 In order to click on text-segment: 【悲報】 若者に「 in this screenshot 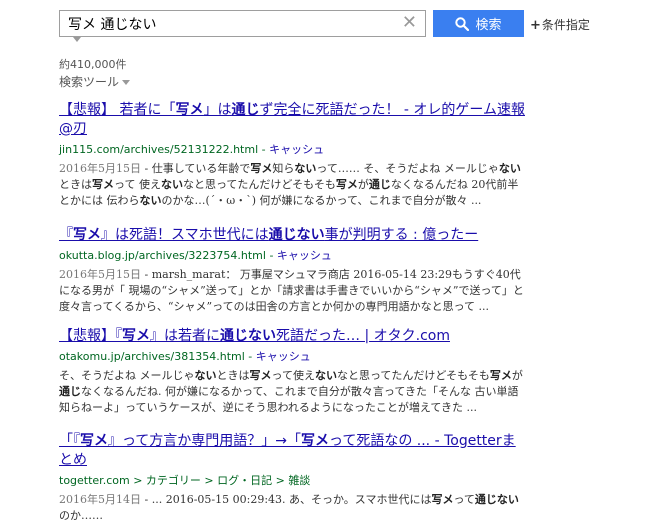, I will do `click(117, 110)`.